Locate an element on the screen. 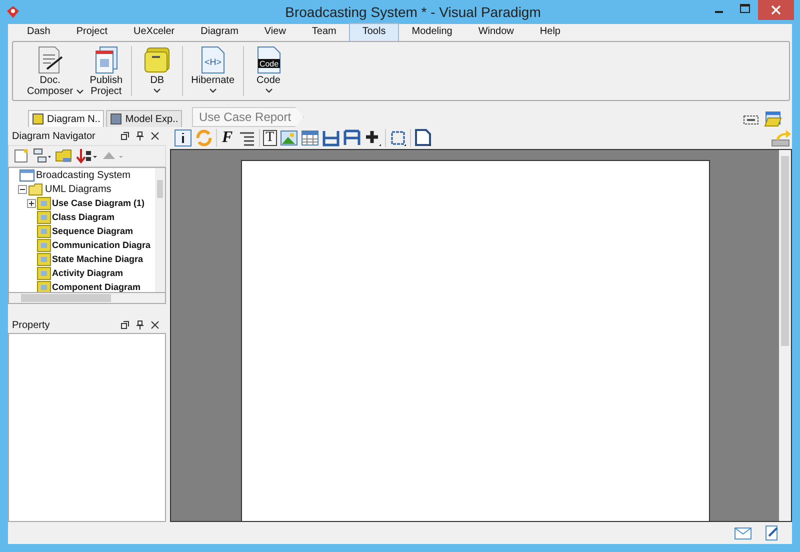 Image resolution: width=800 pixels, height=552 pixels. panel-tab: Diagram N.. is located at coordinates (66, 118).